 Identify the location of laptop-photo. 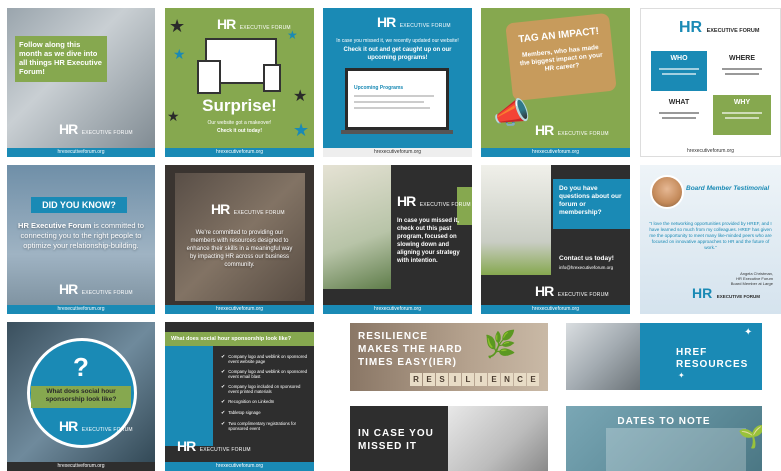
(603, 356).